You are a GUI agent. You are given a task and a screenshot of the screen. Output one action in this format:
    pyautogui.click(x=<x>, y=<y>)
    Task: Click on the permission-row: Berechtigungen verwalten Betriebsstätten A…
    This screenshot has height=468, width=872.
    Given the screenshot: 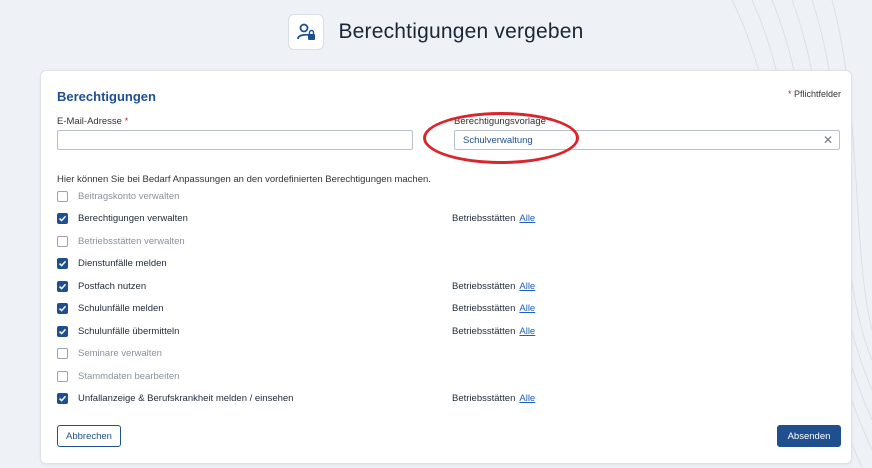 What is the action you would take?
    pyautogui.click(x=447, y=219)
    